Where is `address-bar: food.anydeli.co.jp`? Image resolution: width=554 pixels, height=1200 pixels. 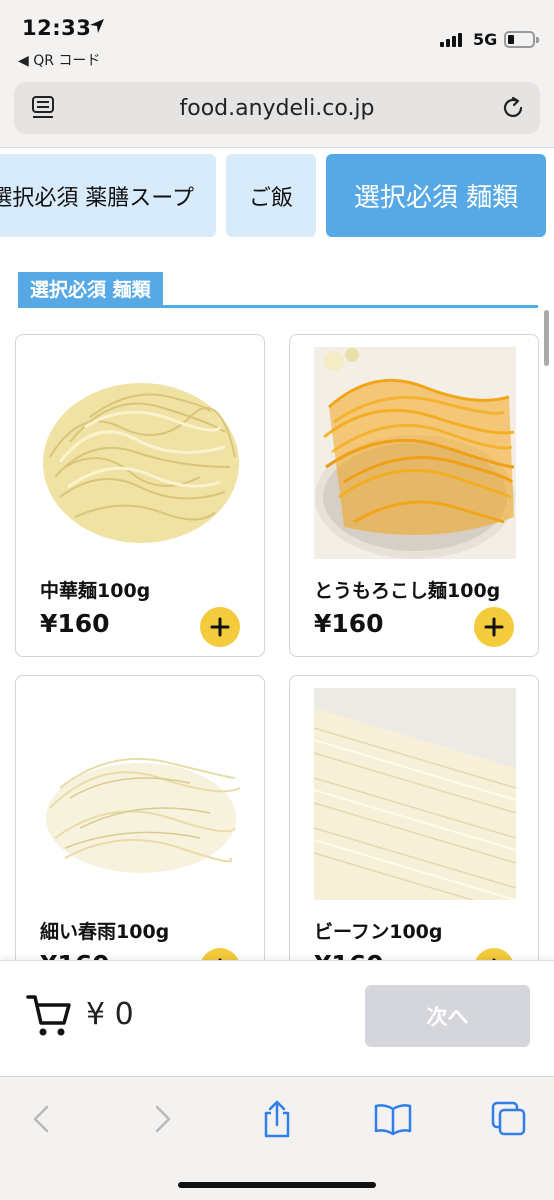 address-bar: food.anydeli.co.jp is located at coordinates (277, 108).